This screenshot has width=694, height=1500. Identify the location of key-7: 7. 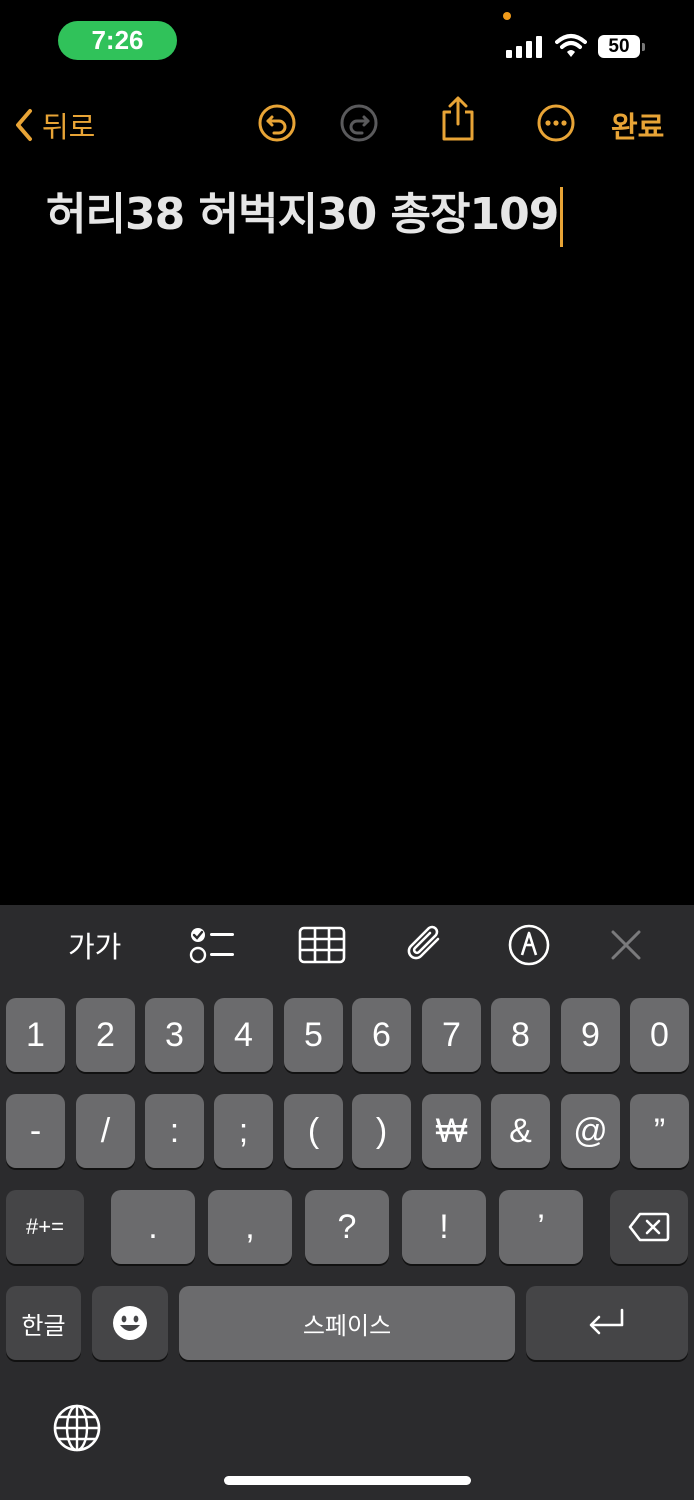
(451, 1035).